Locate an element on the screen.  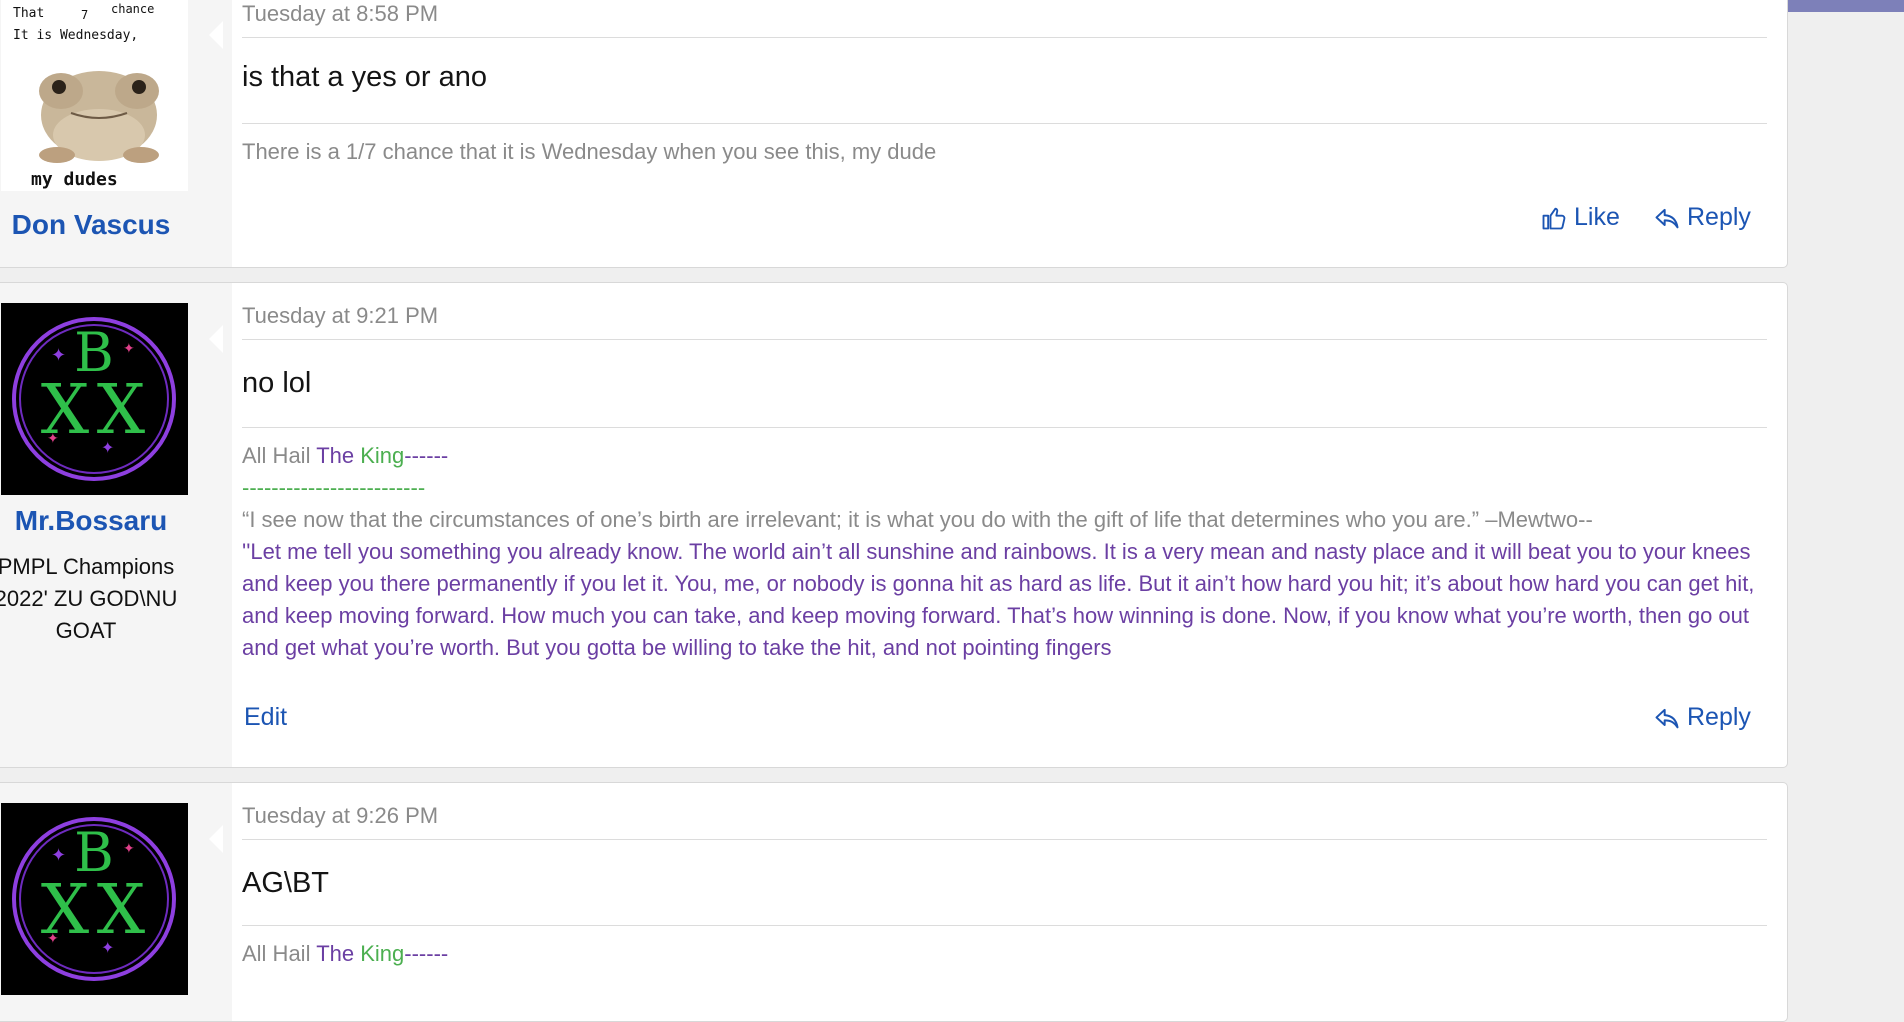
avatar: That 7 chance It is Wednesday, my dudes is located at coordinates (94, 95).